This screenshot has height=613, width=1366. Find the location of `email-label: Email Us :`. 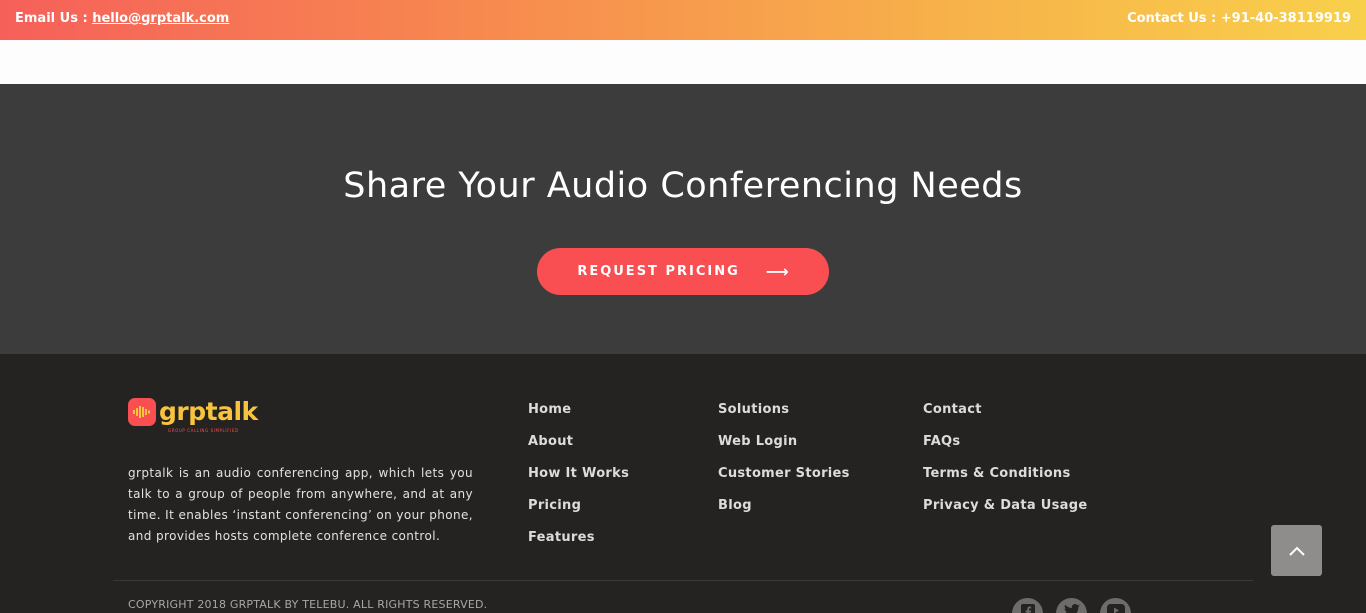

email-label: Email Us : is located at coordinates (54, 18).